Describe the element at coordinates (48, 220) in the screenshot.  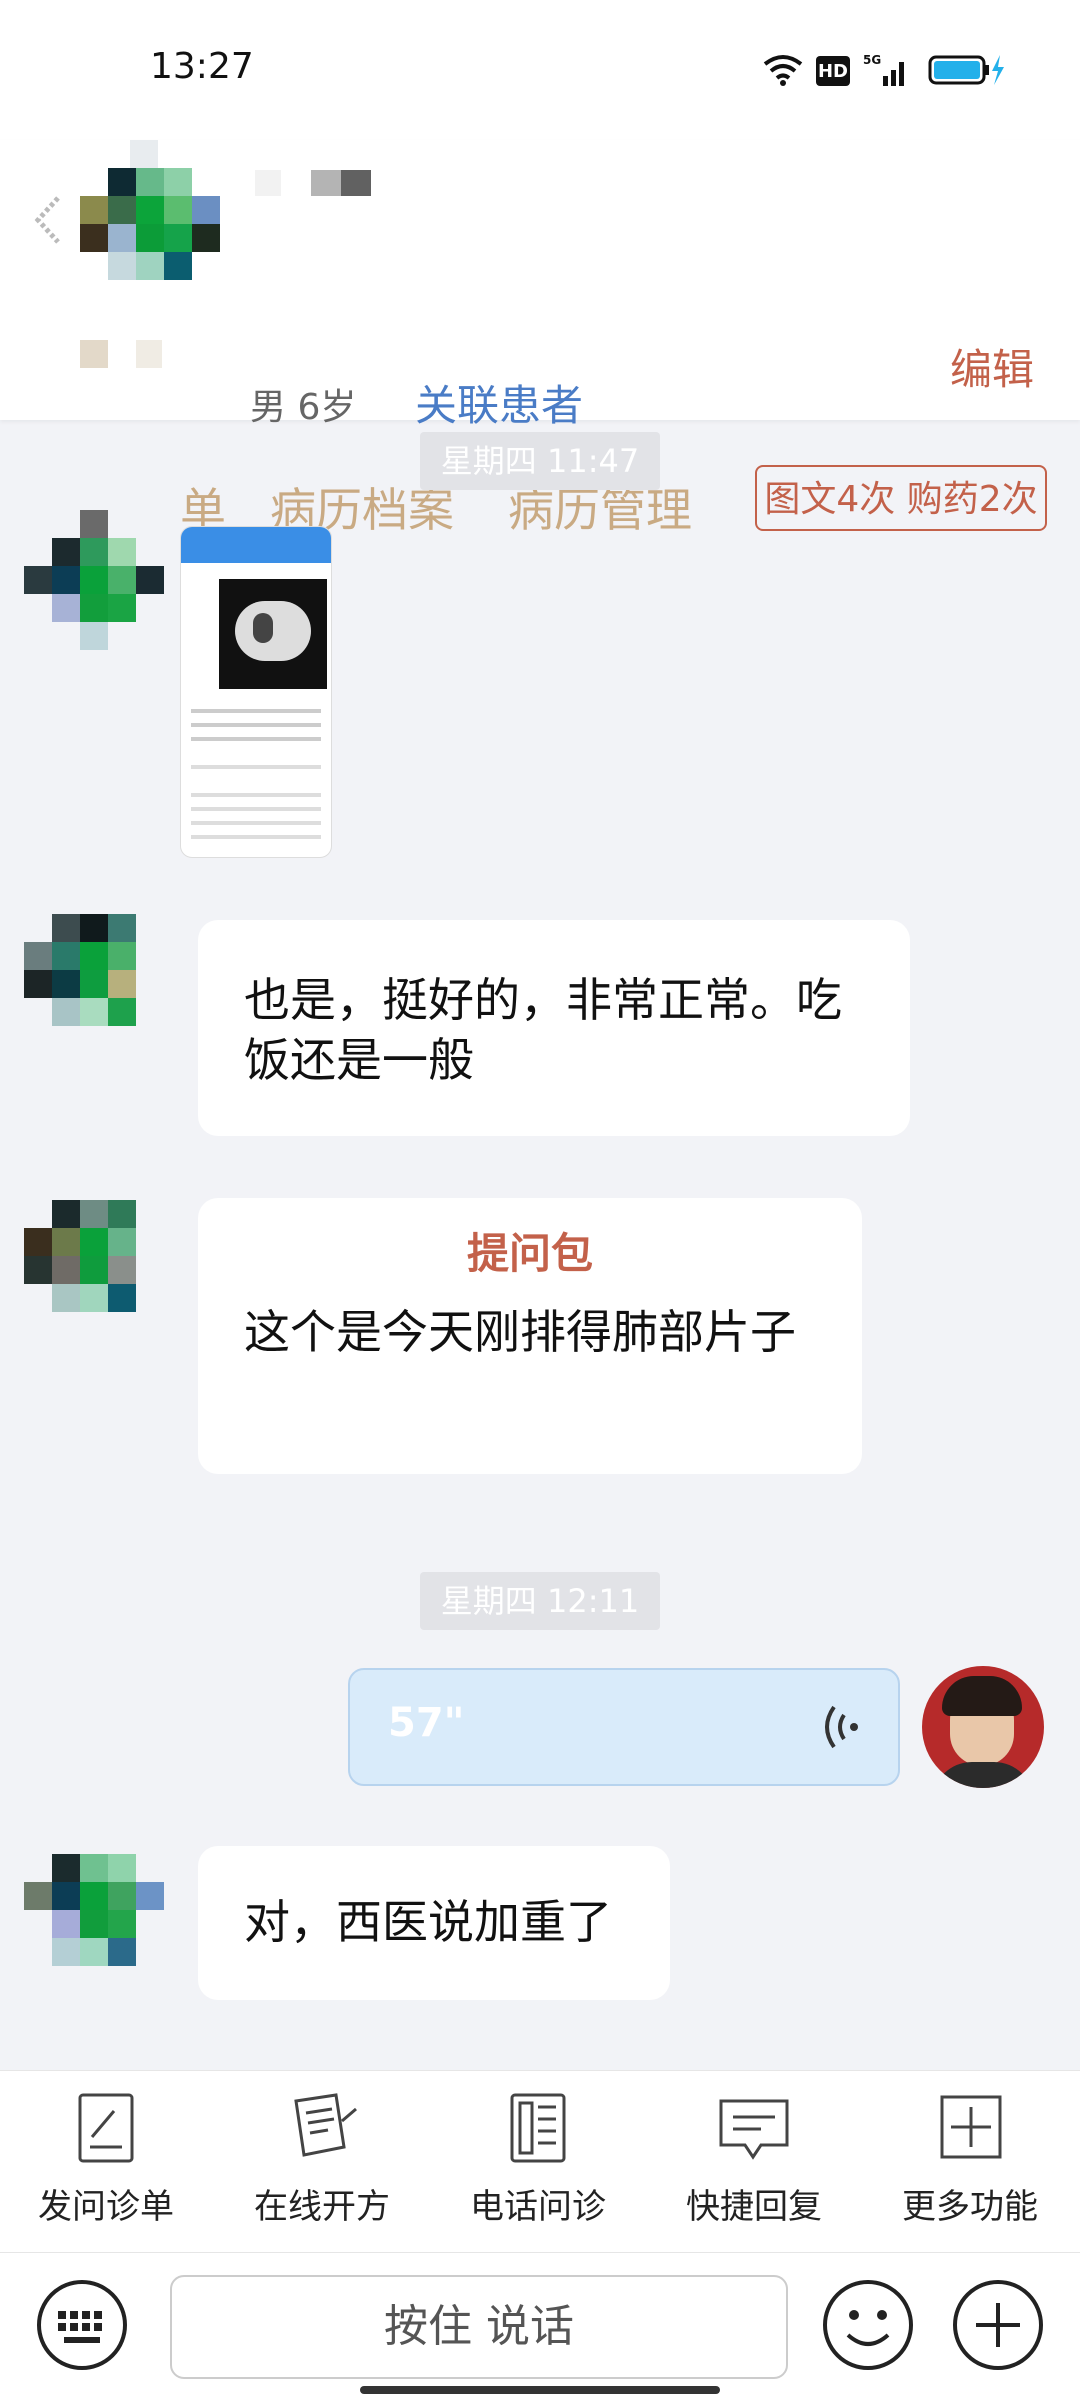
I see `back-icon` at that location.